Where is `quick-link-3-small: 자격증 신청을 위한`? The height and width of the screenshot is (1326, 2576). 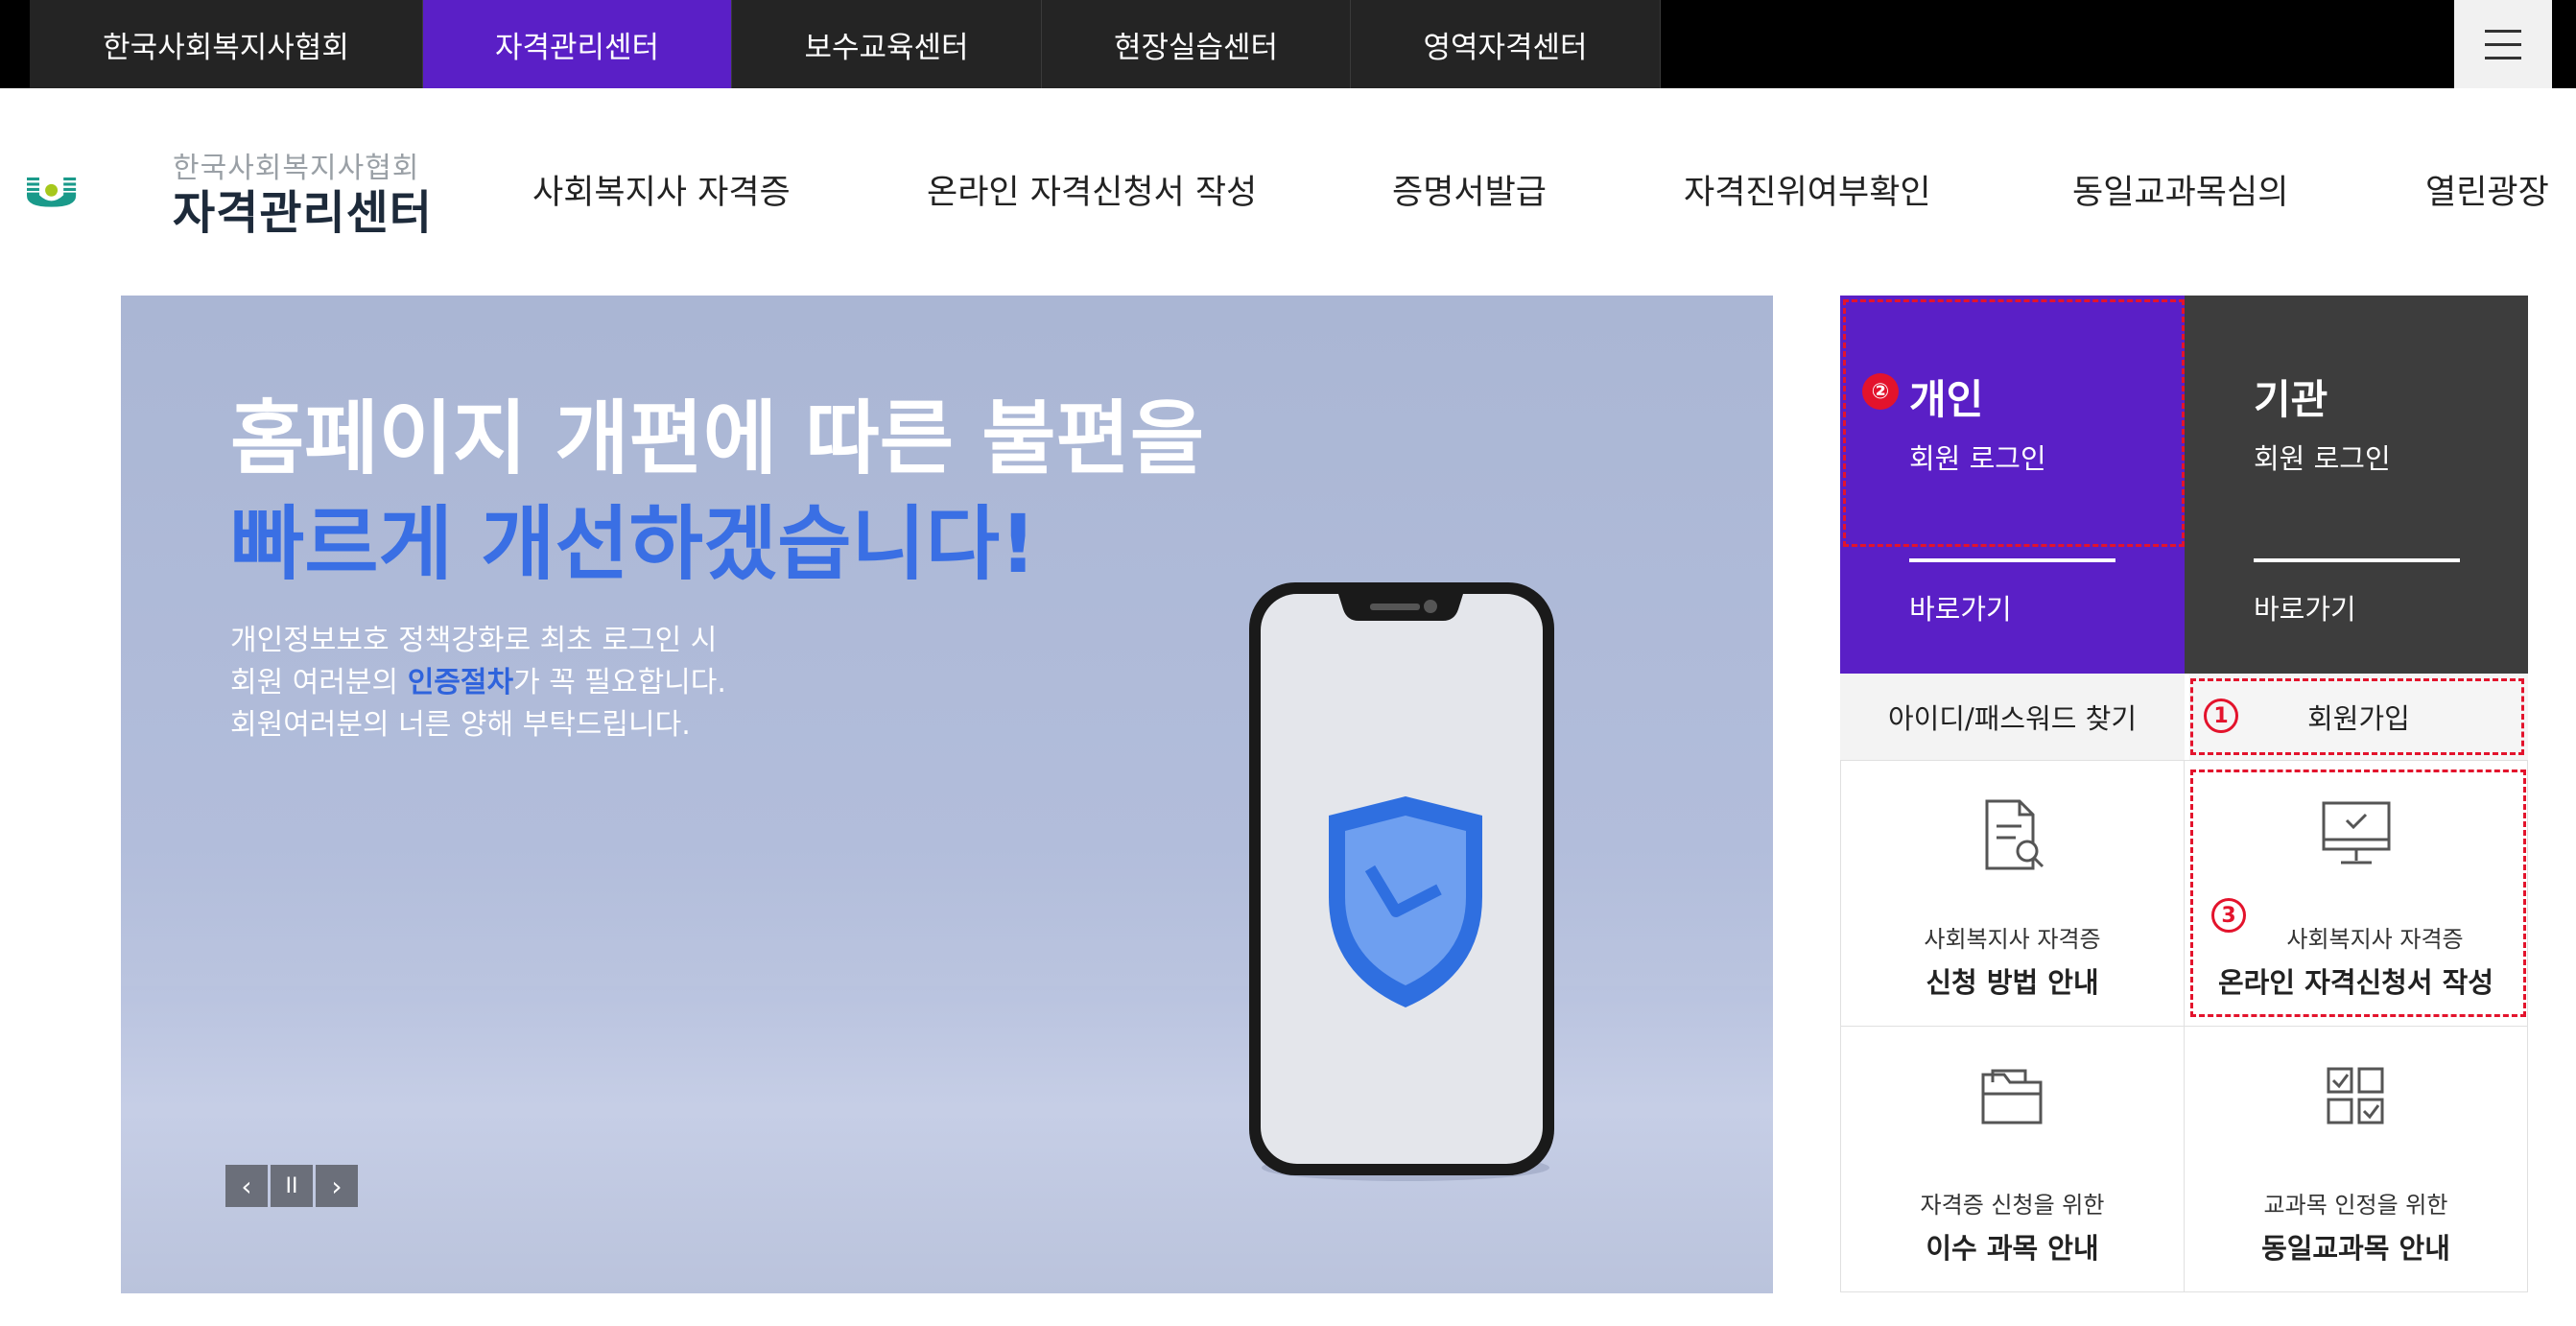 quick-link-3-small: 자격증 신청을 위한 is located at coordinates (2012, 1205).